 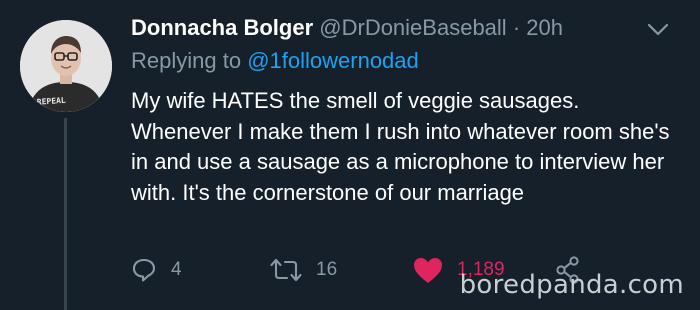 I want to click on tweet-header: Donnacha Bolger @DrDonieBaseball · 20h, so click(x=385, y=28).